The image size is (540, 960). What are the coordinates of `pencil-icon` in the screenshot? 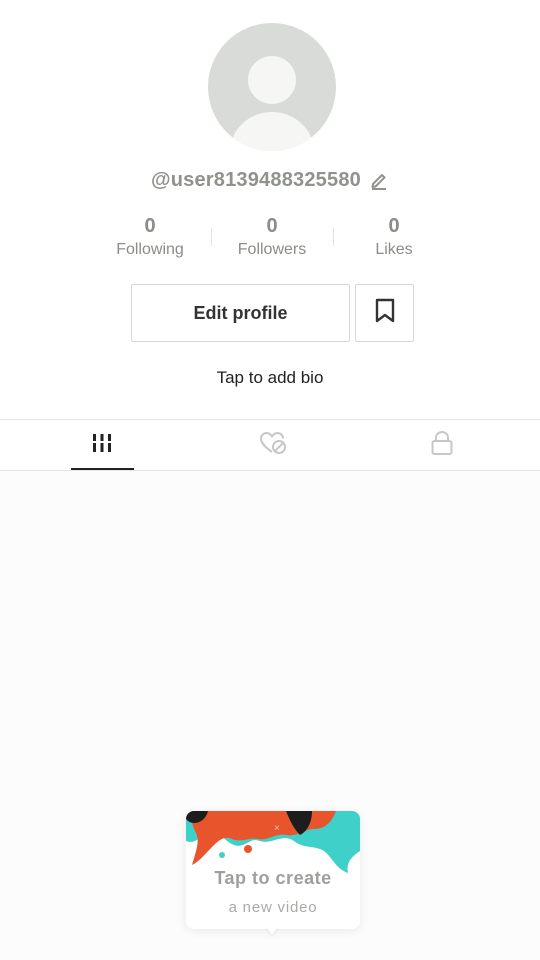 It's located at (379, 180).